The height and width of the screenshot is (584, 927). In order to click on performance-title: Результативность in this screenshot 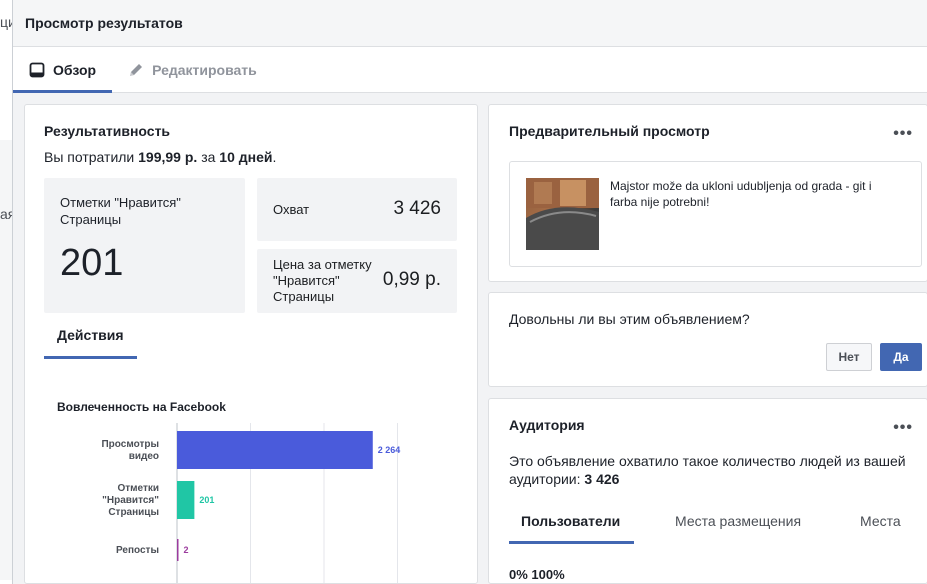, I will do `click(107, 131)`.